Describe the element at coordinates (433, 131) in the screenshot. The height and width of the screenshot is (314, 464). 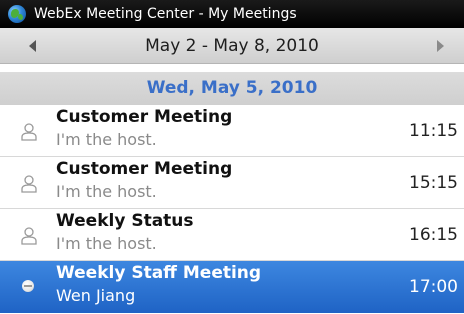
I see `meeting-time: 11:15` at that location.